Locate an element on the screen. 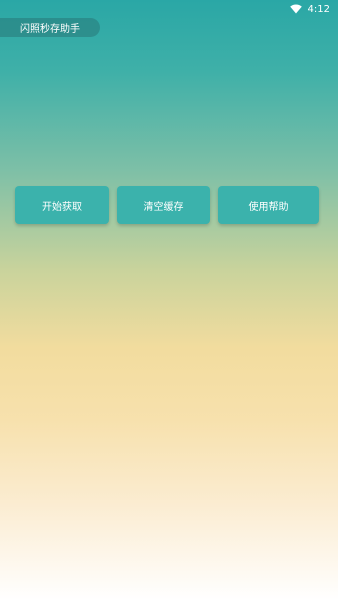  wifi-icon is located at coordinates (295, 9).